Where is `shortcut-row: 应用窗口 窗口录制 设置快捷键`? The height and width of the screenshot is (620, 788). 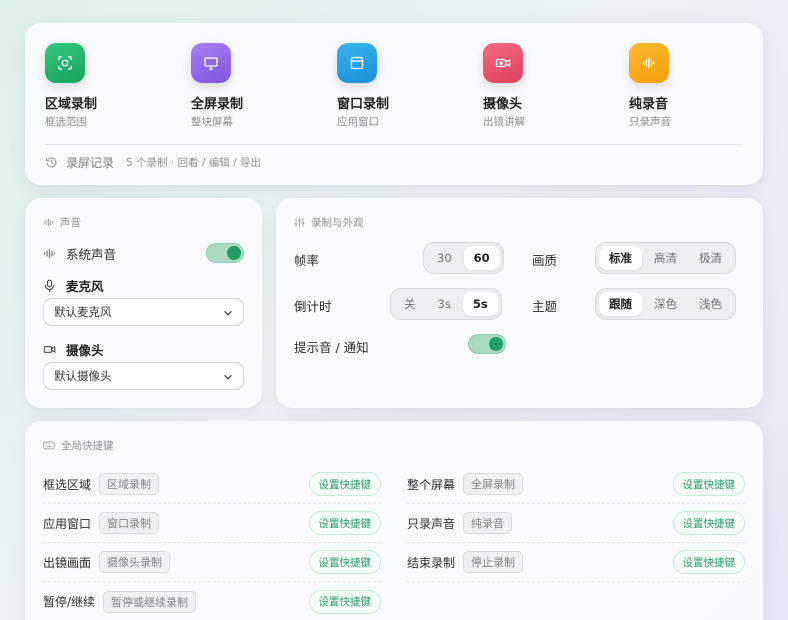 shortcut-row: 应用窗口 窗口录制 设置快捷键 is located at coordinates (212, 523).